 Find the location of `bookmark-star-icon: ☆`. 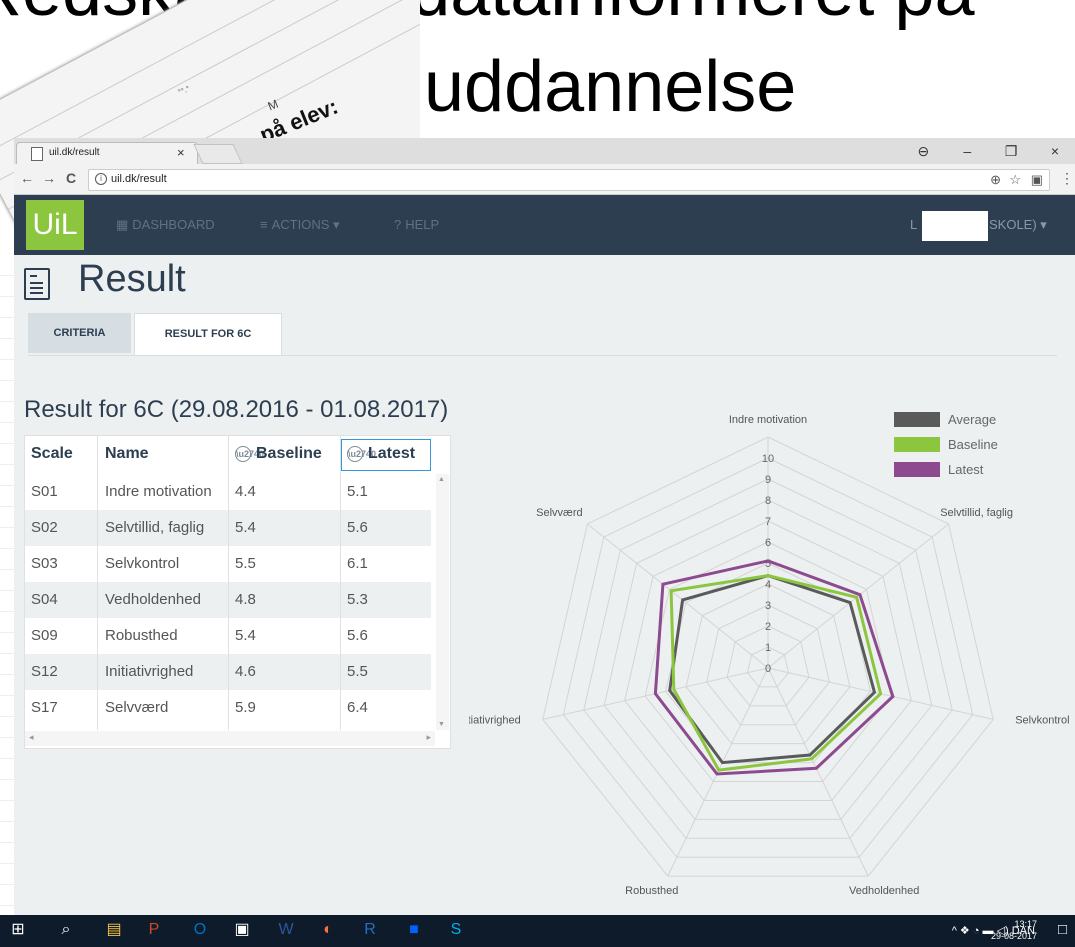

bookmark-star-icon: ☆ is located at coordinates (1015, 180).